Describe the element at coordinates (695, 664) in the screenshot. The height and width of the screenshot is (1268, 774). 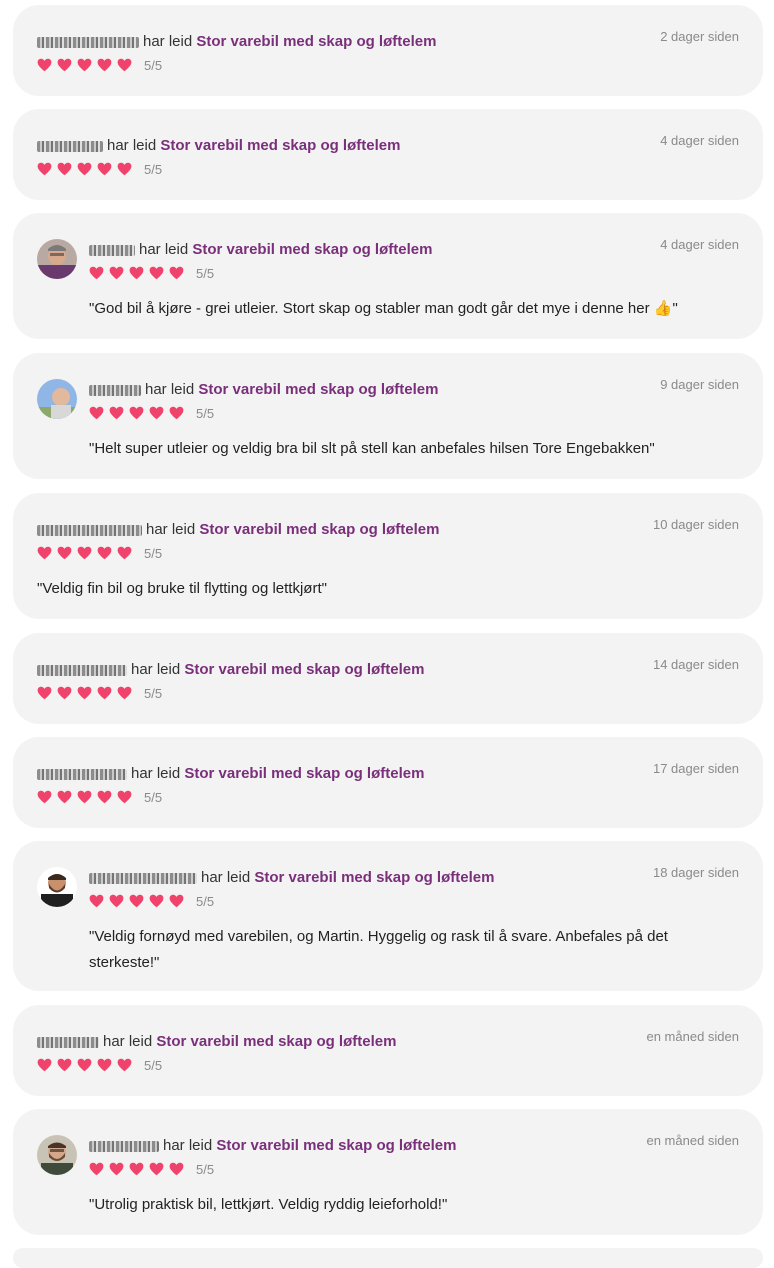
I see `review-date: 14 dager siden` at that location.